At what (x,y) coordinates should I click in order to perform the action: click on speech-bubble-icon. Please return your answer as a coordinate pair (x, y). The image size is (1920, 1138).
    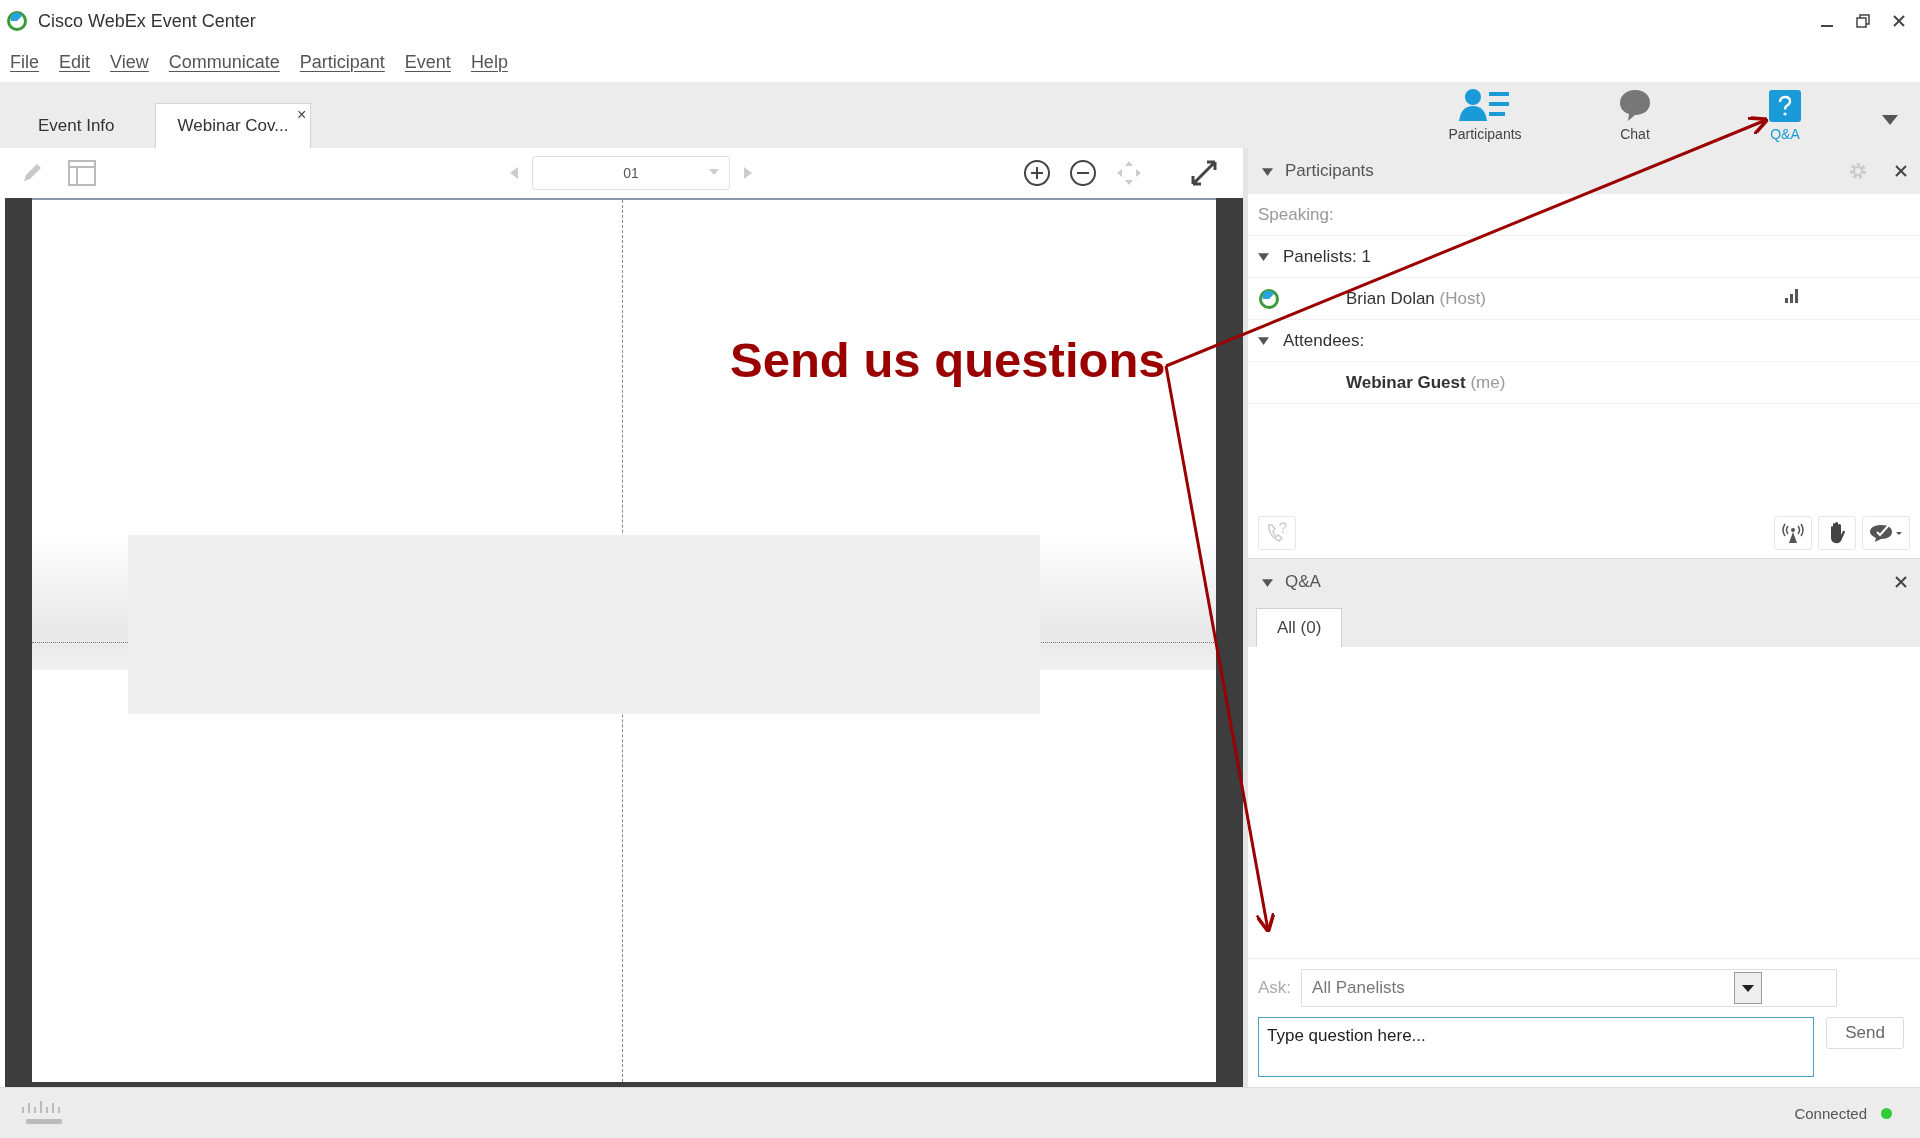
    Looking at the image, I should click on (1635, 105).